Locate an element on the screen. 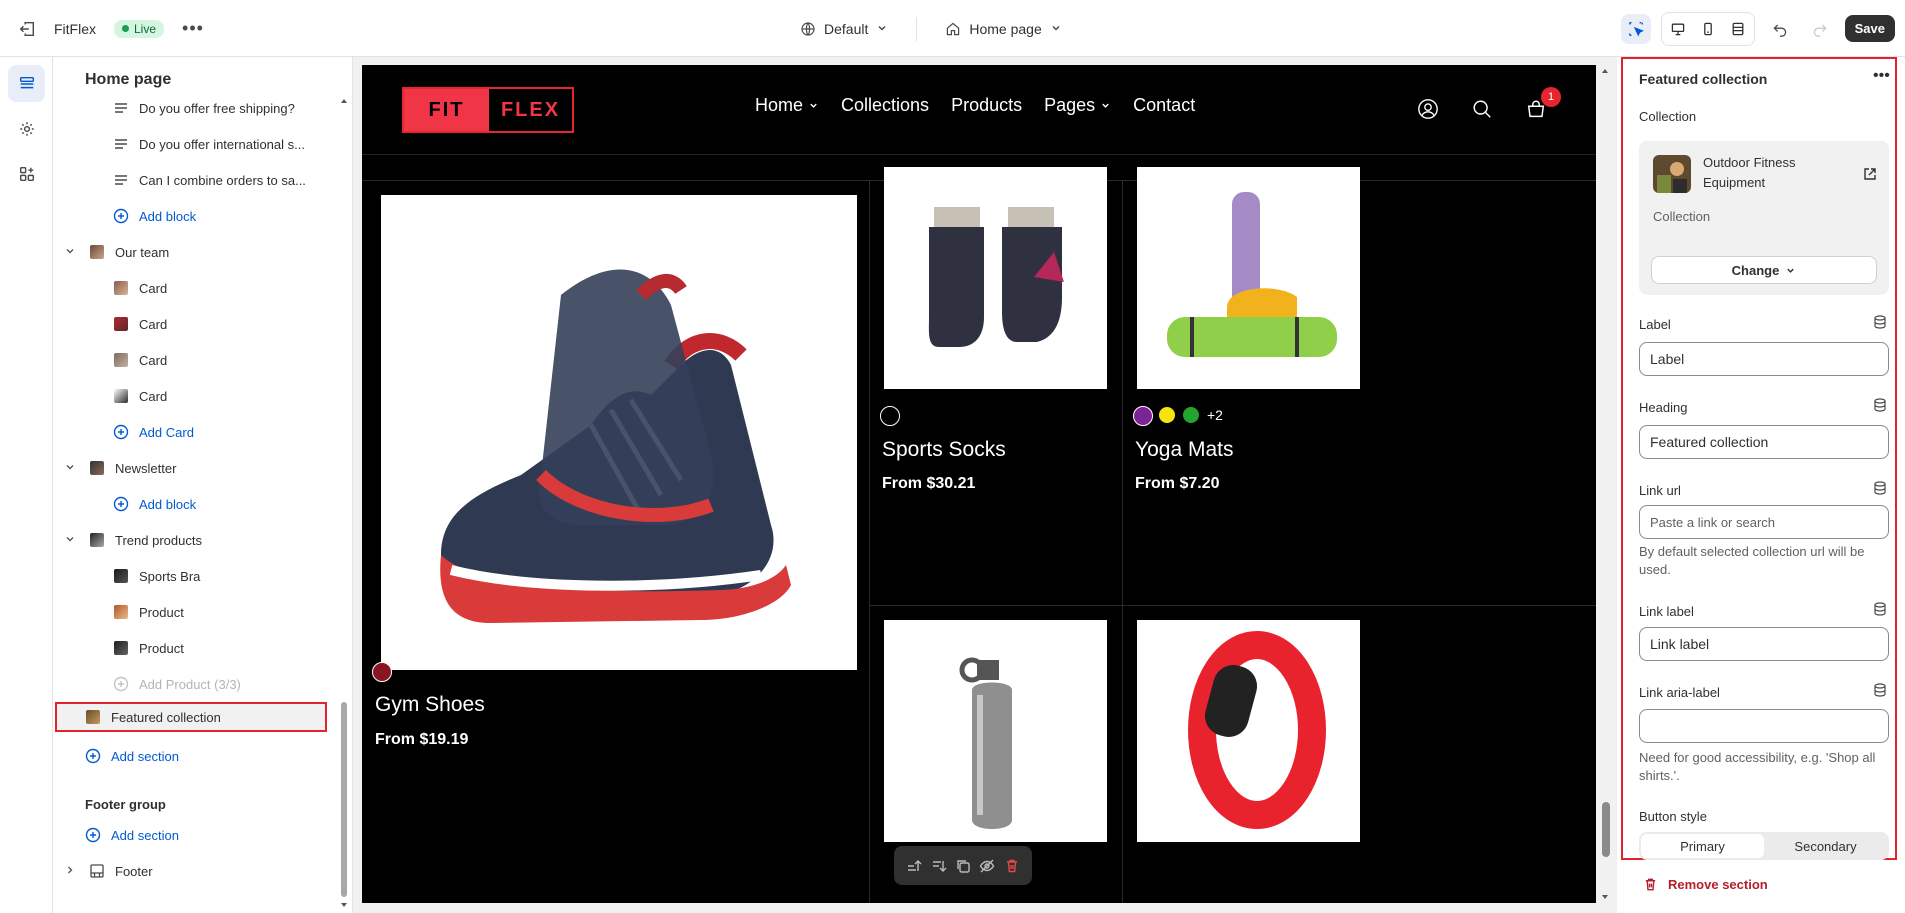 The image size is (1905, 913). product-image-sports-socks is located at coordinates (995, 278).